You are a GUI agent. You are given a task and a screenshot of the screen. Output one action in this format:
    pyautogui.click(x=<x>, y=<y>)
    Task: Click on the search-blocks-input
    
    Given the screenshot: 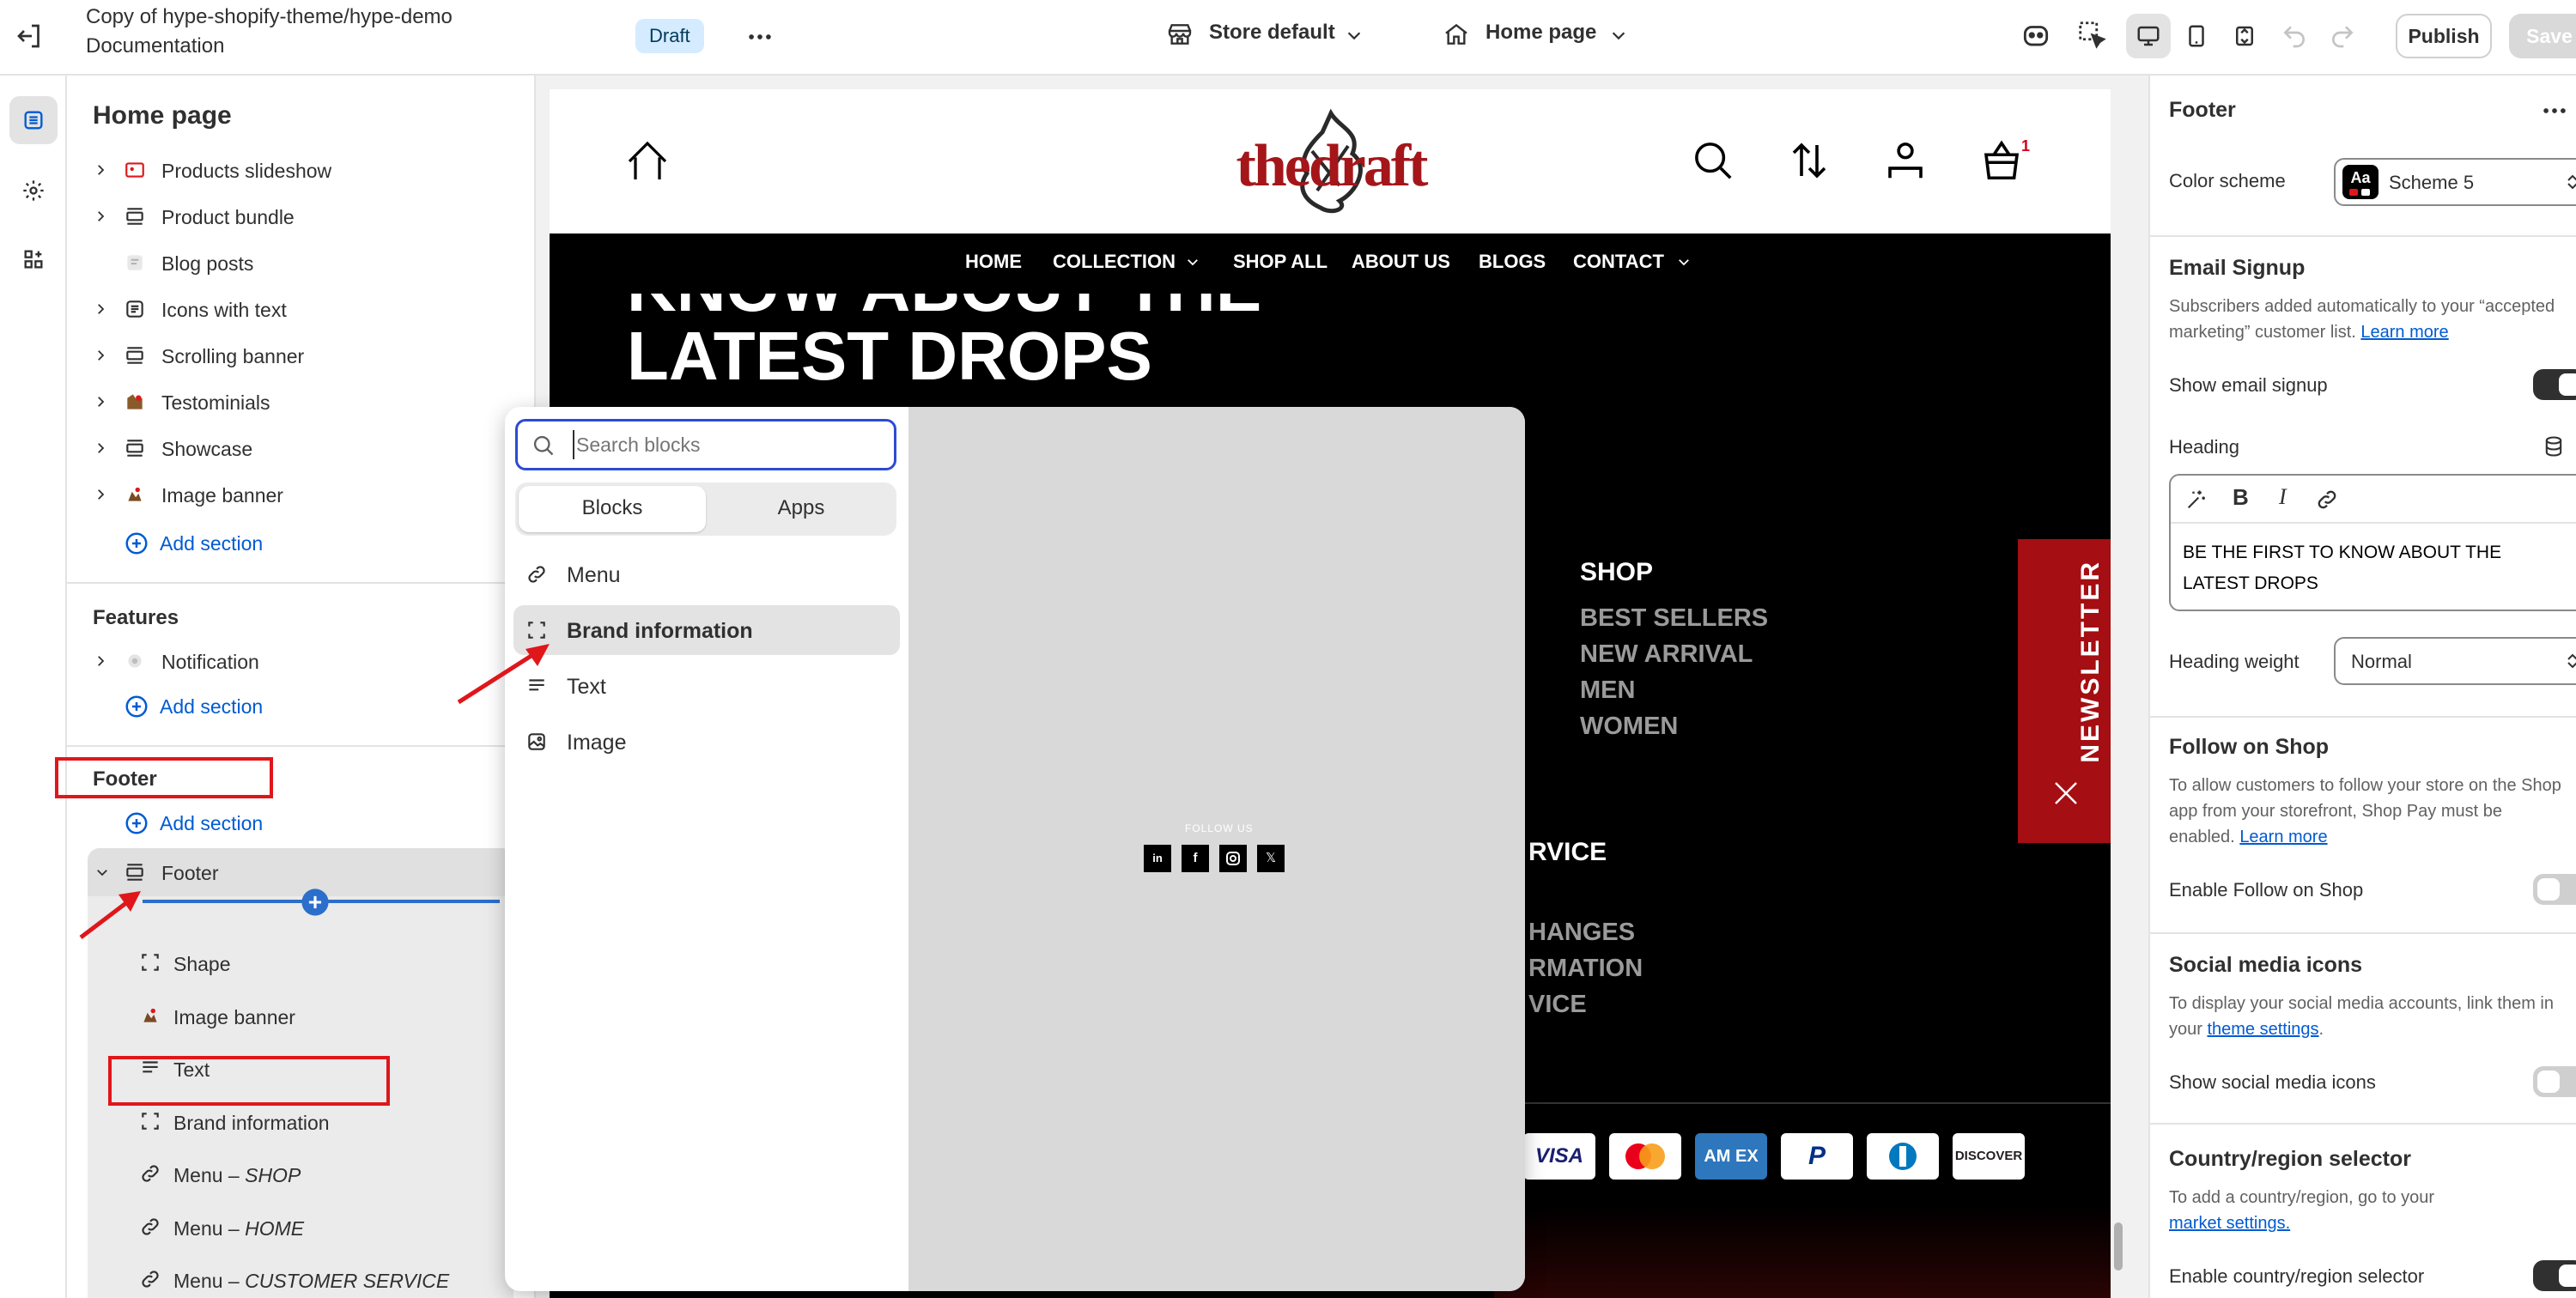 What is the action you would take?
    pyautogui.click(x=727, y=444)
    